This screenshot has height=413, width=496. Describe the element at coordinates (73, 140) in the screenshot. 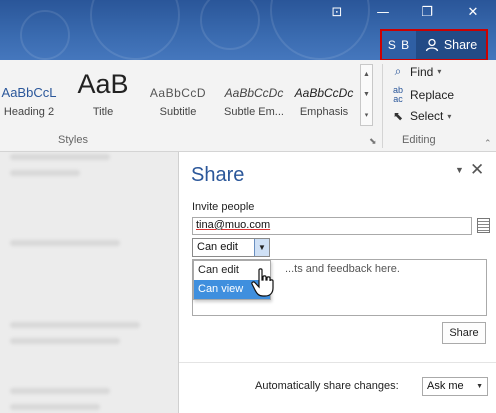

I see `styles-group-label: Styles` at that location.